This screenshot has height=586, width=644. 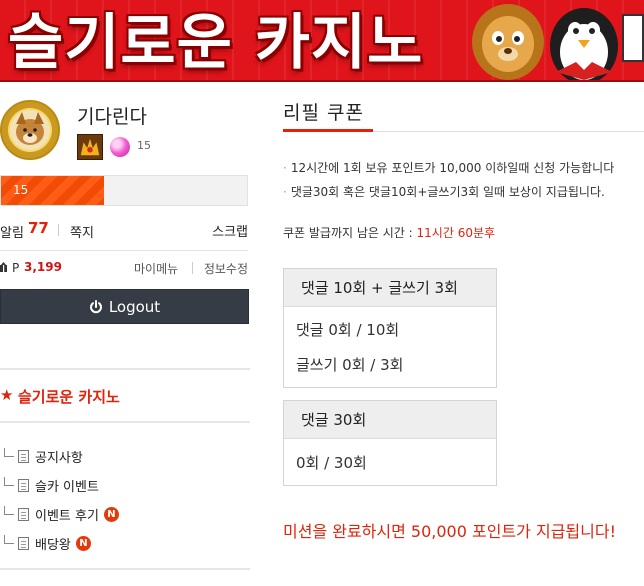 I want to click on timer-value: 11시간 60분후, so click(x=456, y=233).